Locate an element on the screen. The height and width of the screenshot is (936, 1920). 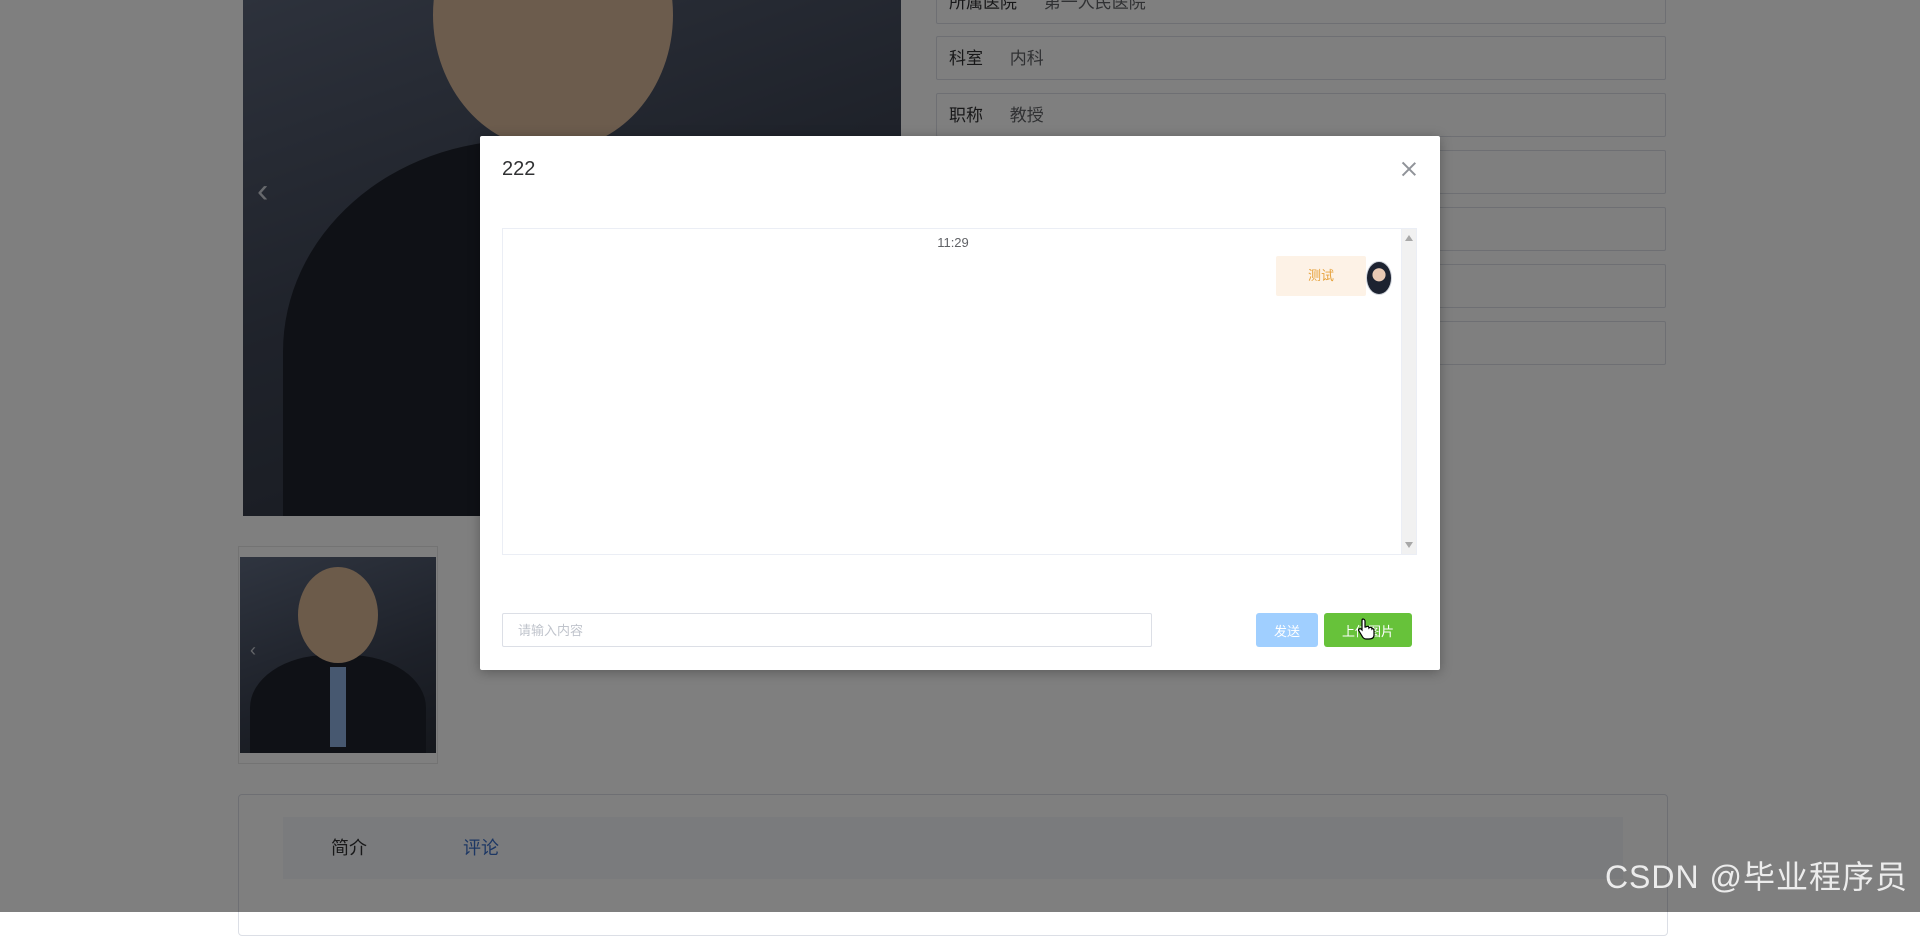
scroll-up-arrow-icon is located at coordinates (1409, 238).